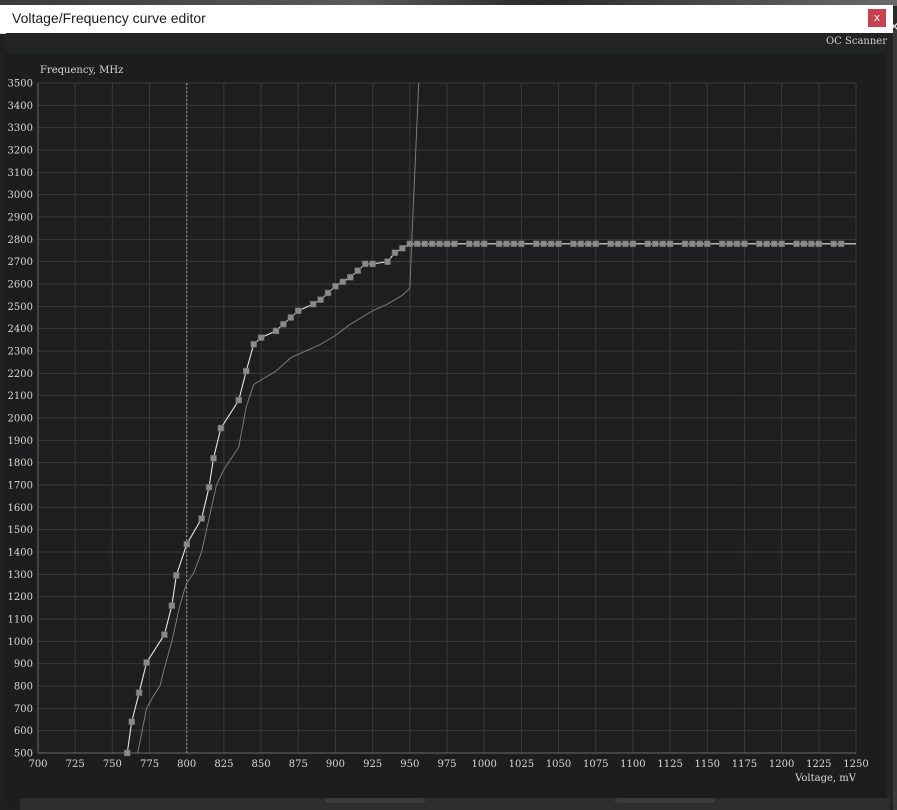 Image resolution: width=897 pixels, height=810 pixels. I want to click on x-tick-label: 975, so click(446, 764).